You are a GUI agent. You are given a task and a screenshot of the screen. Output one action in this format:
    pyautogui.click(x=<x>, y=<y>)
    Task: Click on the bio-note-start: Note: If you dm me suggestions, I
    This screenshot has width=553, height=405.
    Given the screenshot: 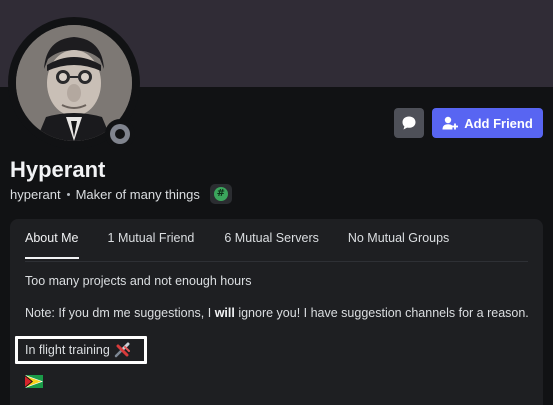 What is the action you would take?
    pyautogui.click(x=120, y=313)
    